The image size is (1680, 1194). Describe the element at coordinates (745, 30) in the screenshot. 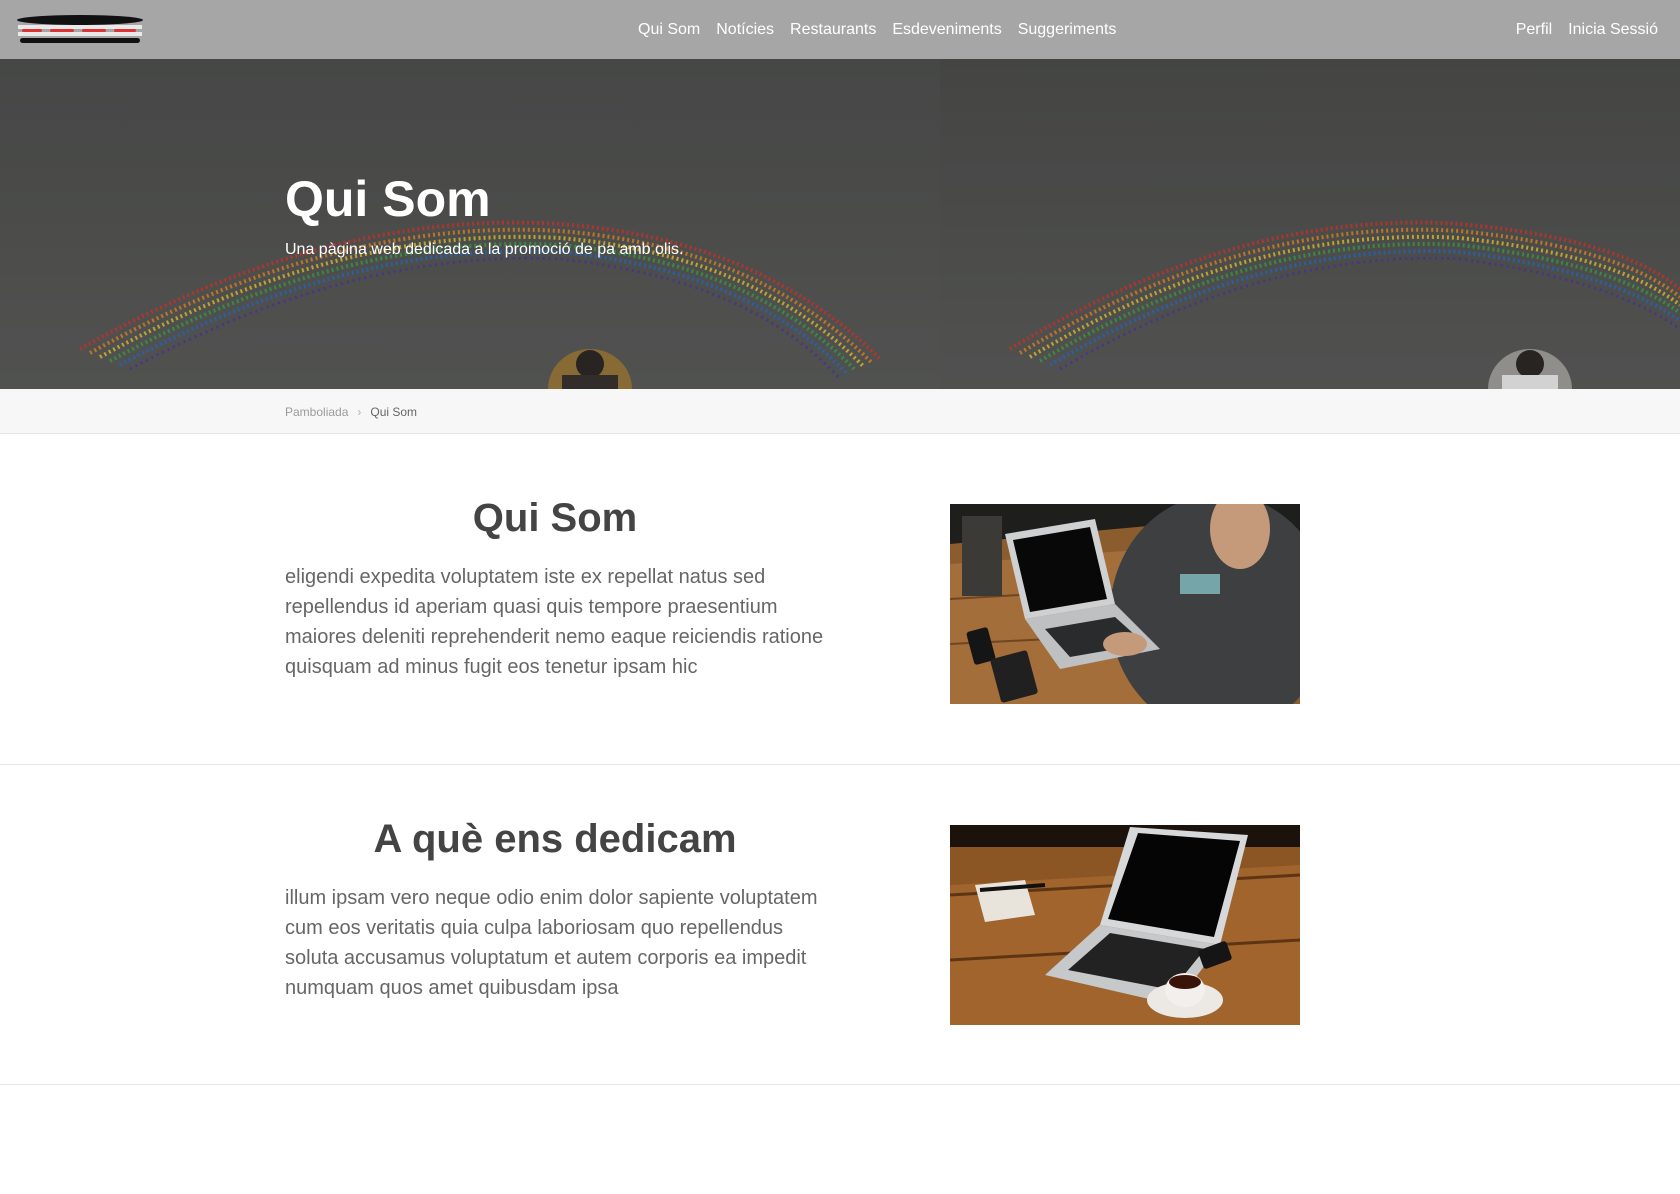

I see `nav-link-noticies: Notícies` at that location.